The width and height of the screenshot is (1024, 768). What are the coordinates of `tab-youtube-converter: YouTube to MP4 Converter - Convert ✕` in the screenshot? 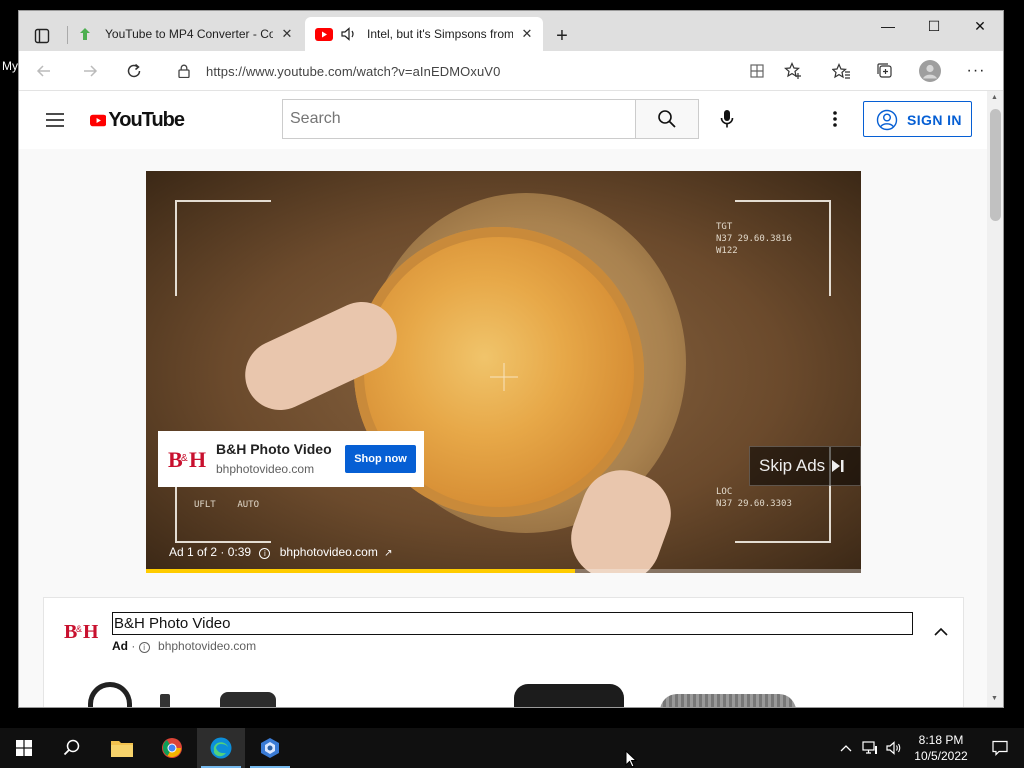 It's located at (186, 34).